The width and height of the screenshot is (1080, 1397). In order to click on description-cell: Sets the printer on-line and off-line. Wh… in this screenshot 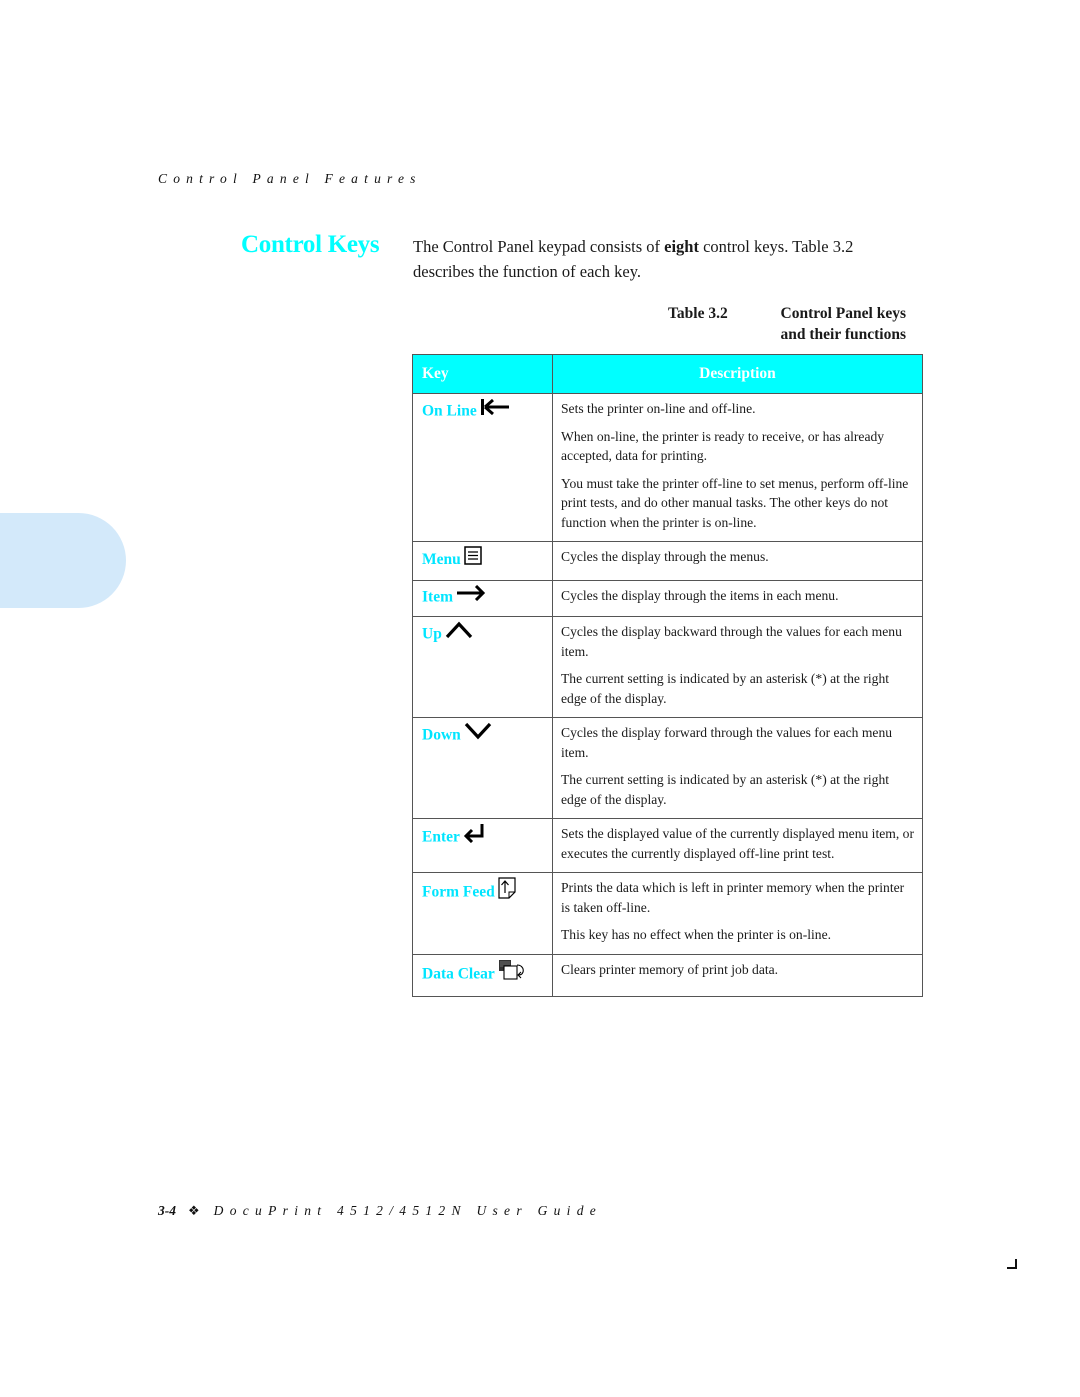, I will do `click(737, 467)`.